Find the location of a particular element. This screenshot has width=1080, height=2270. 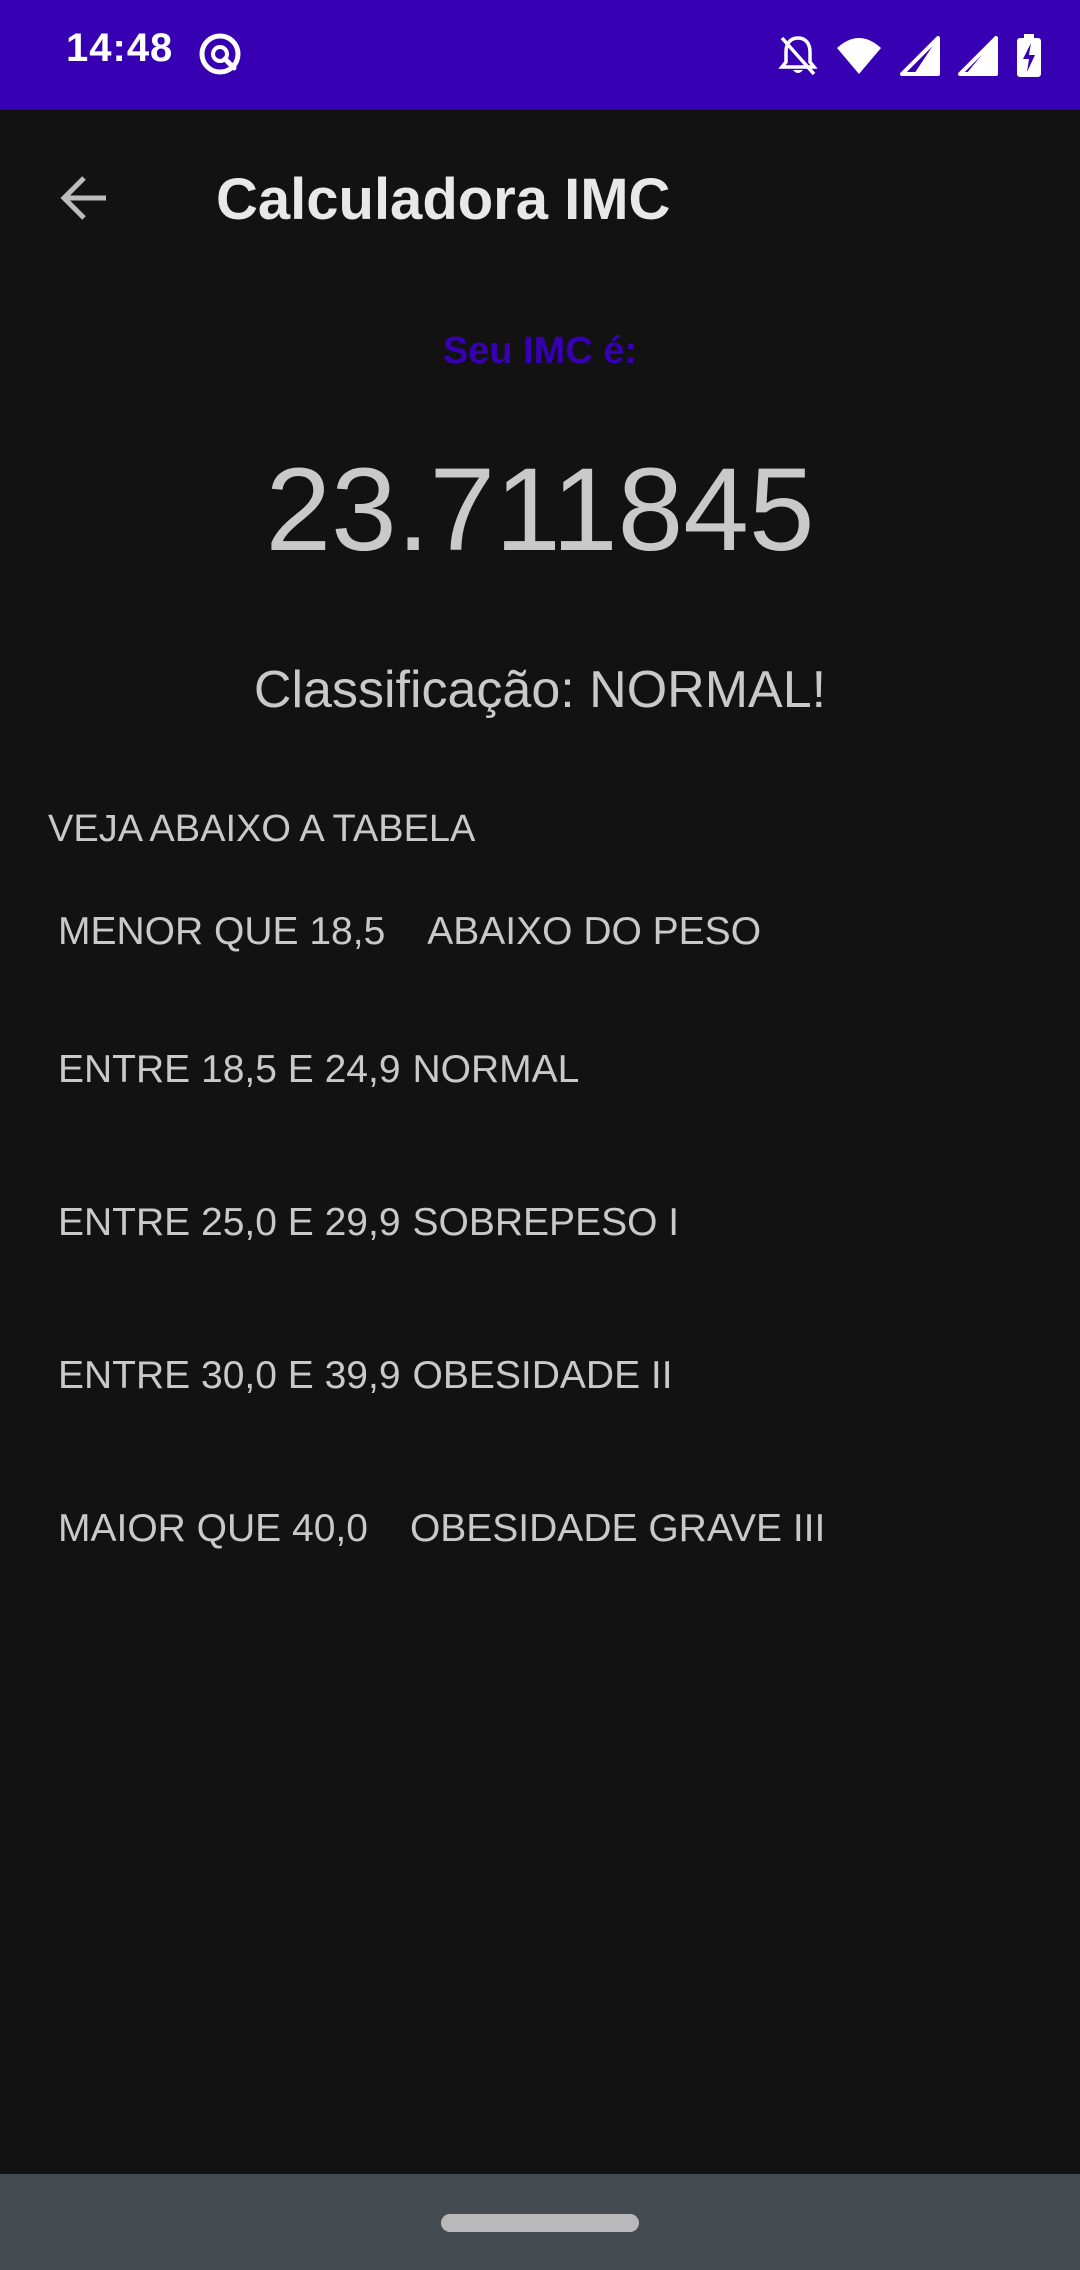

table-row-range: MAIOR QUE 40,0 is located at coordinates (213, 1528).